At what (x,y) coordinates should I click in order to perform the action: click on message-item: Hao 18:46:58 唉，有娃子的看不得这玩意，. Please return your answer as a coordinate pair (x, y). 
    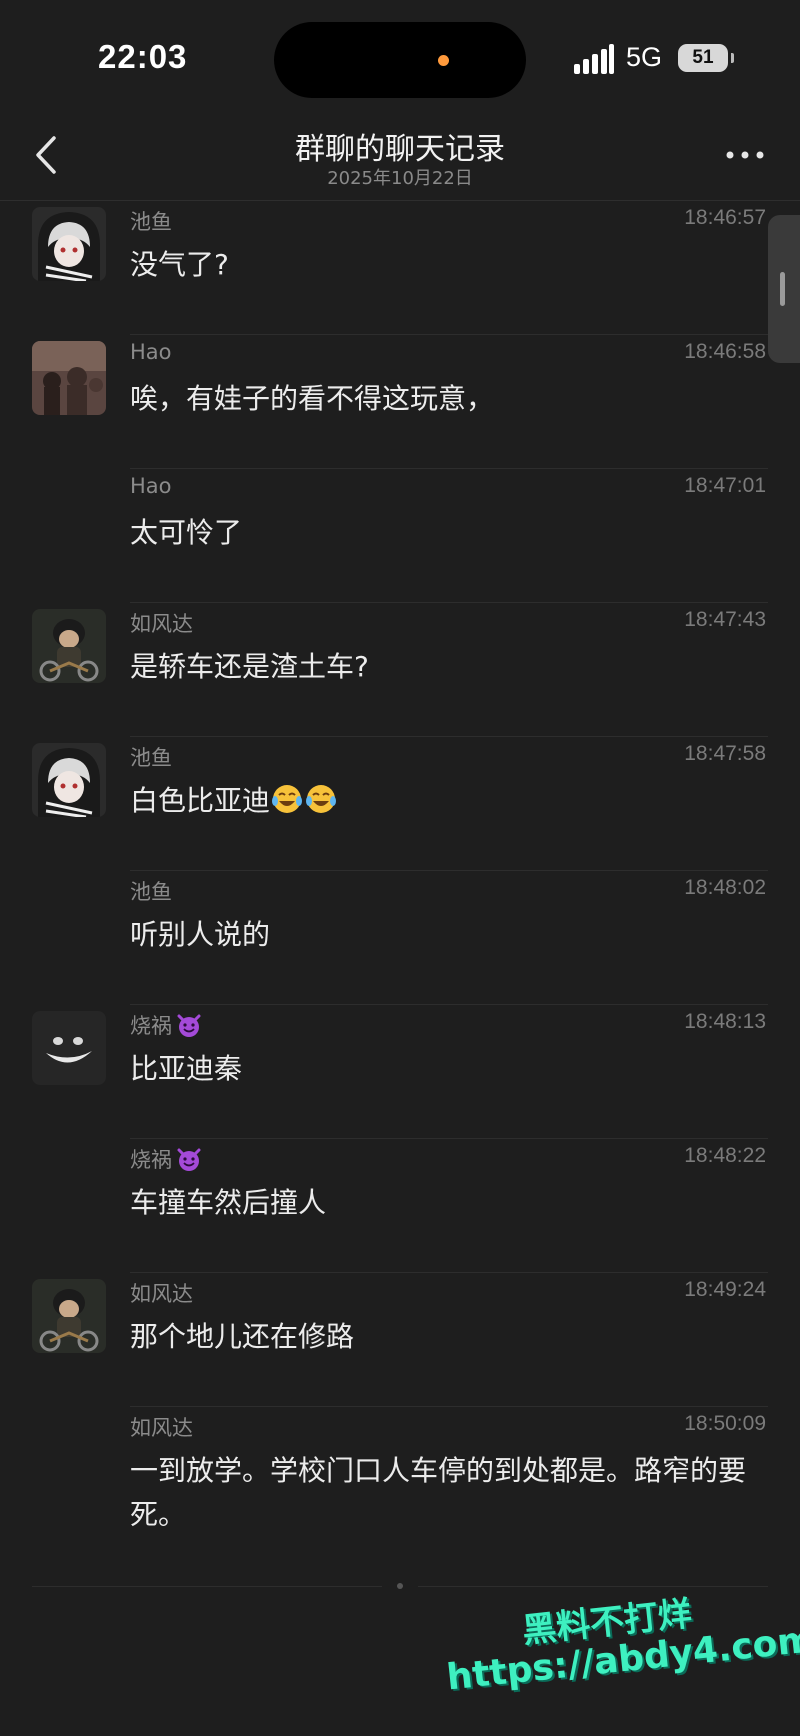
    Looking at the image, I should click on (400, 402).